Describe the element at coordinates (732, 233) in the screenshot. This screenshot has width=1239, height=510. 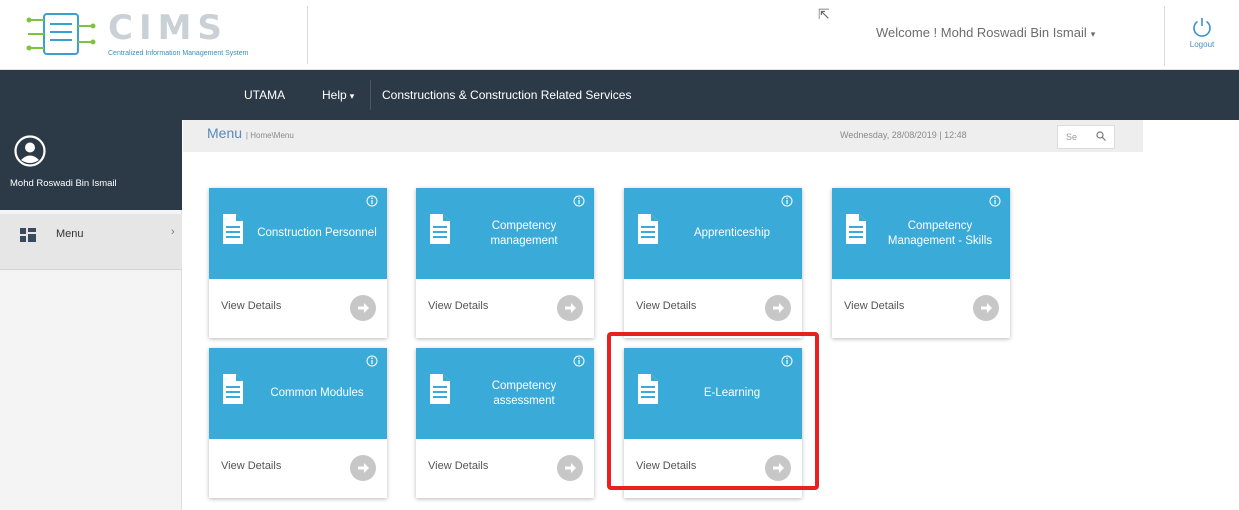
I see `tile-title: Apprenticeship` at that location.